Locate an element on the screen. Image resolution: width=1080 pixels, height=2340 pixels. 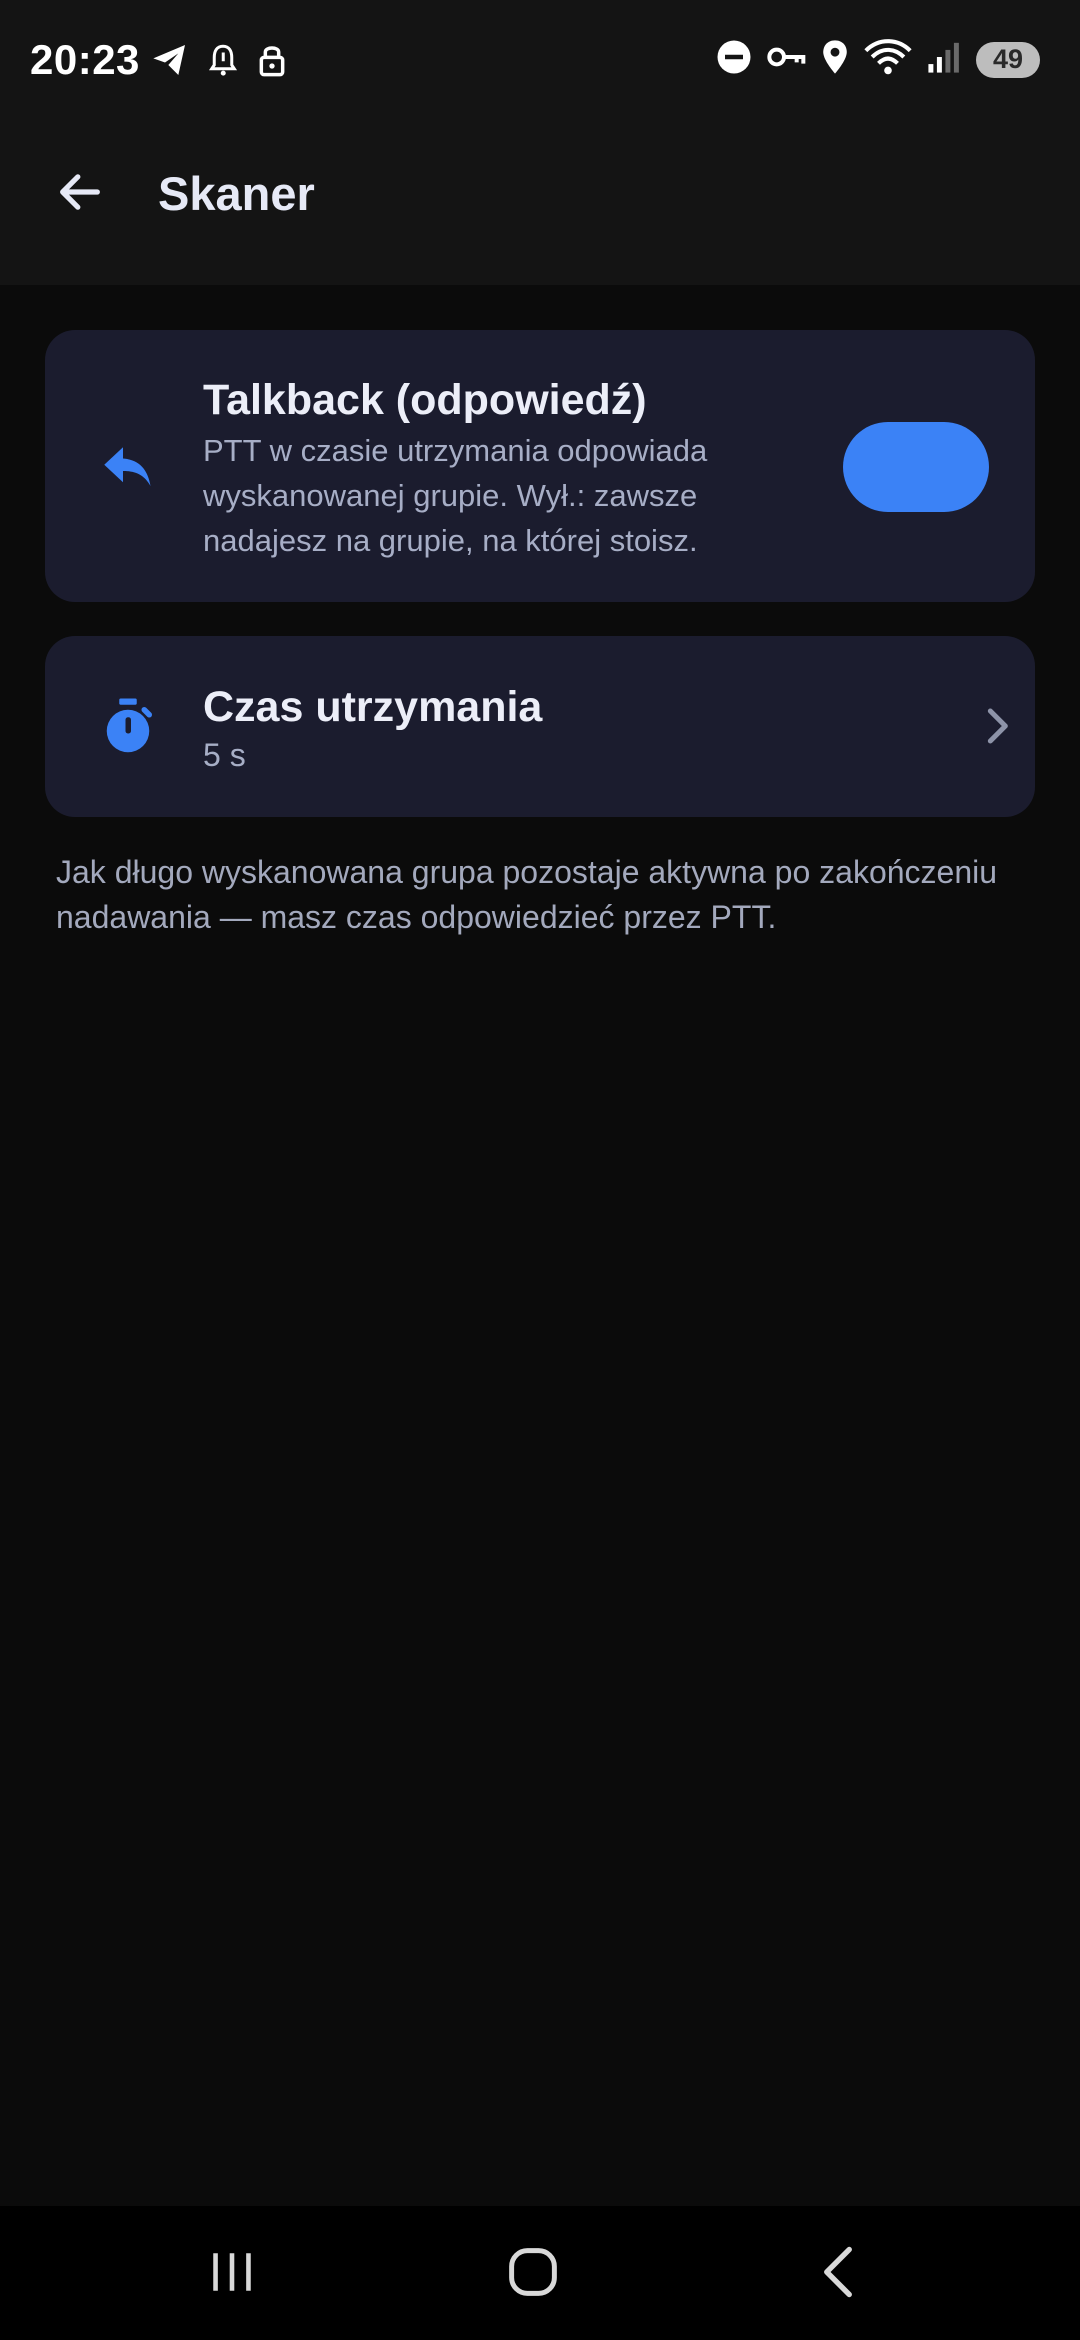
hold-time-card: Czas utrzymania 5 s is located at coordinates (540, 726).